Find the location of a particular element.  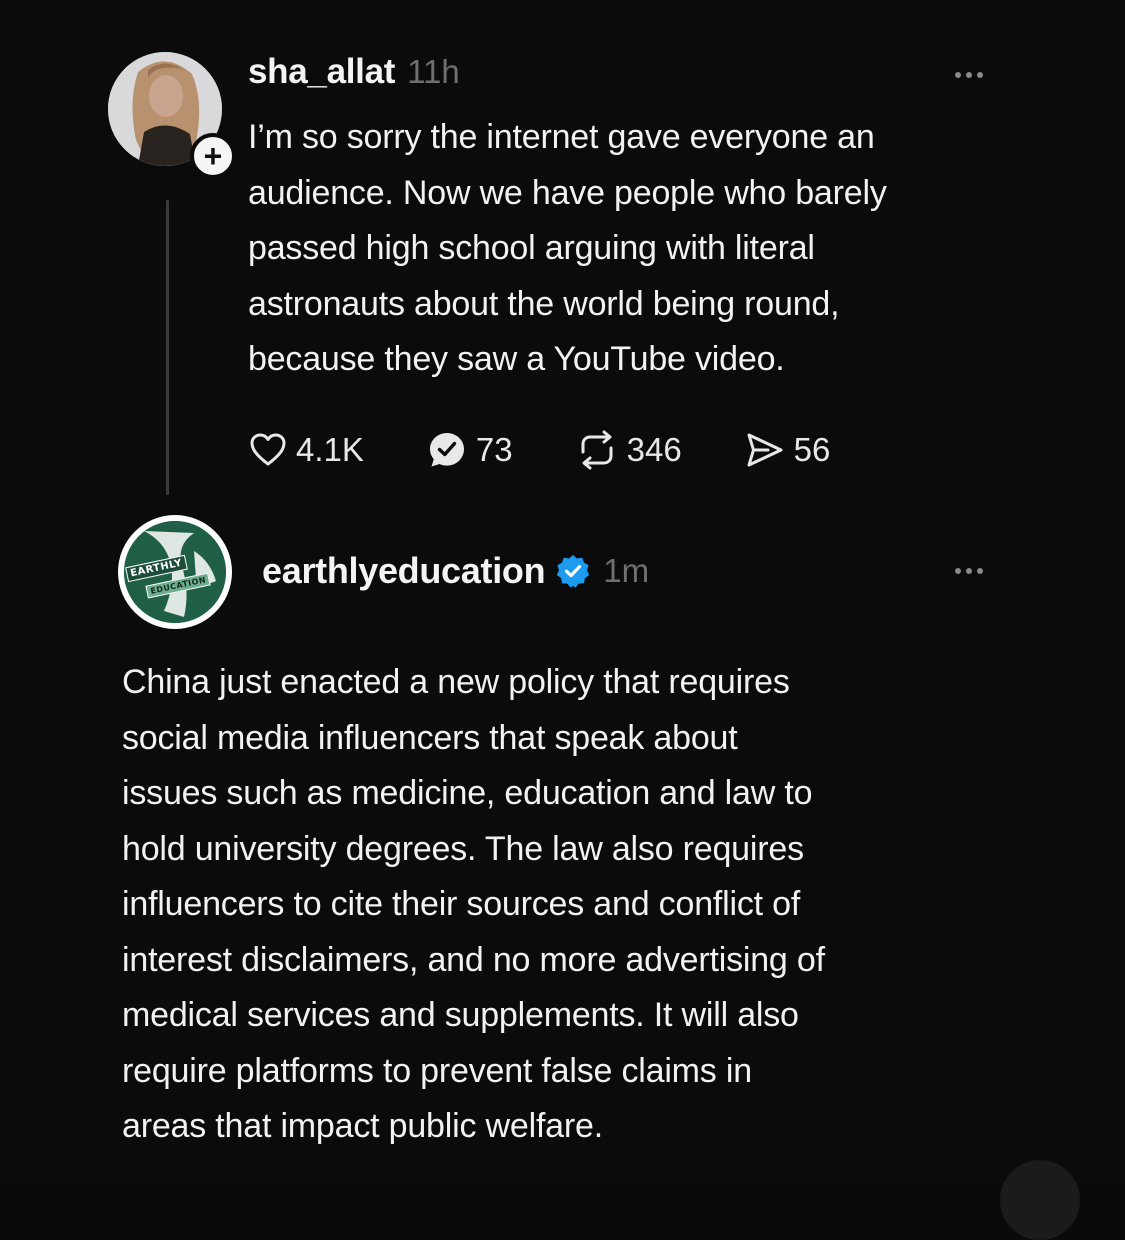

like-button: 4.1K is located at coordinates (306, 450).